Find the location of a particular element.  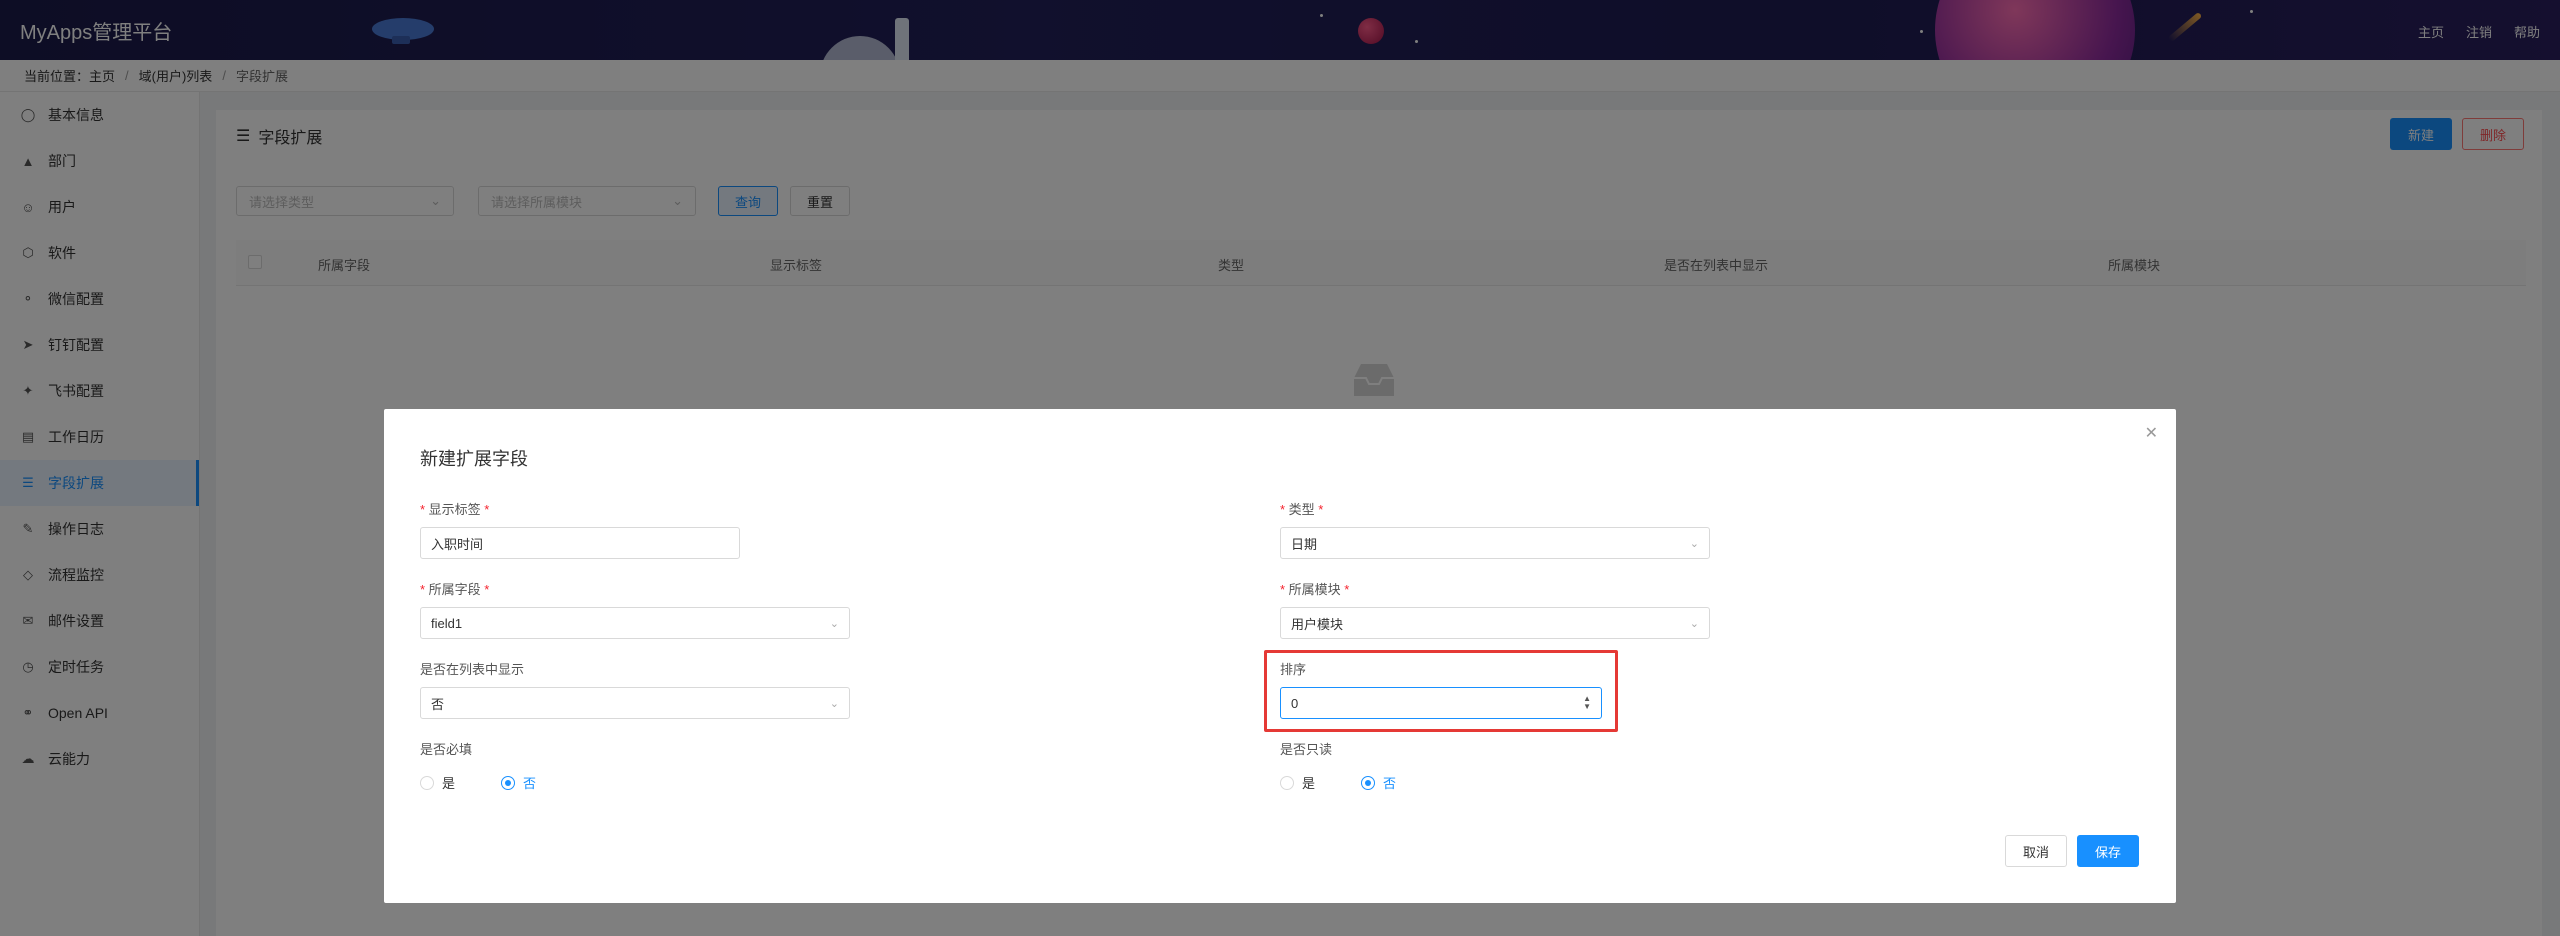

display-label-input: 入职时间 is located at coordinates (580, 543).